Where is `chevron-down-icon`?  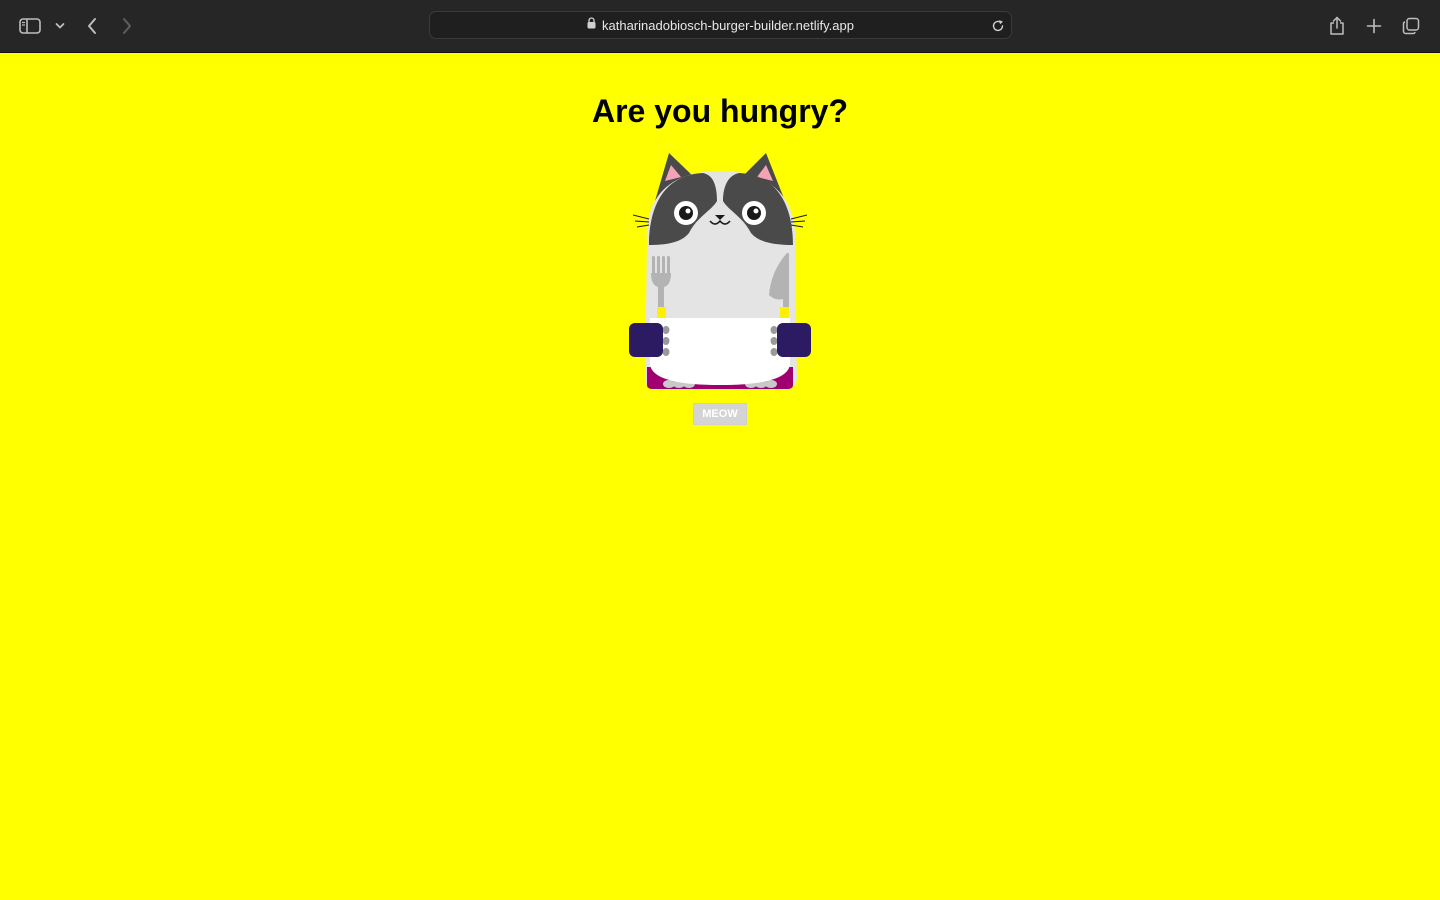 chevron-down-icon is located at coordinates (60, 26).